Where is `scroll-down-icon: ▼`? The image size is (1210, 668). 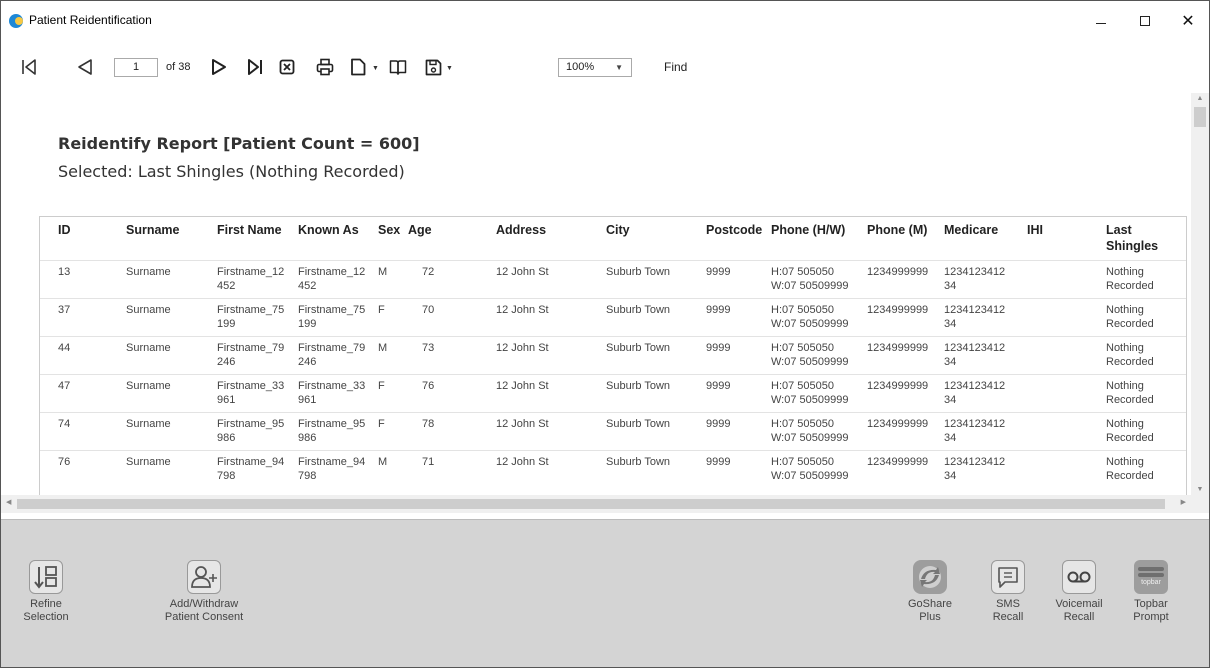 scroll-down-icon: ▼ is located at coordinates (1200, 489).